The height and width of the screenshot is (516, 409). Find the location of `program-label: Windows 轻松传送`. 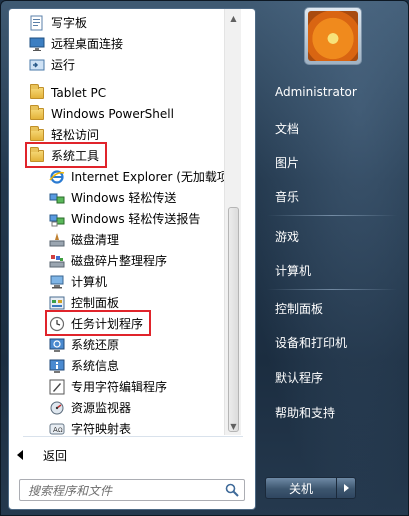

program-label: Windows 轻松传送 is located at coordinates (124, 198).